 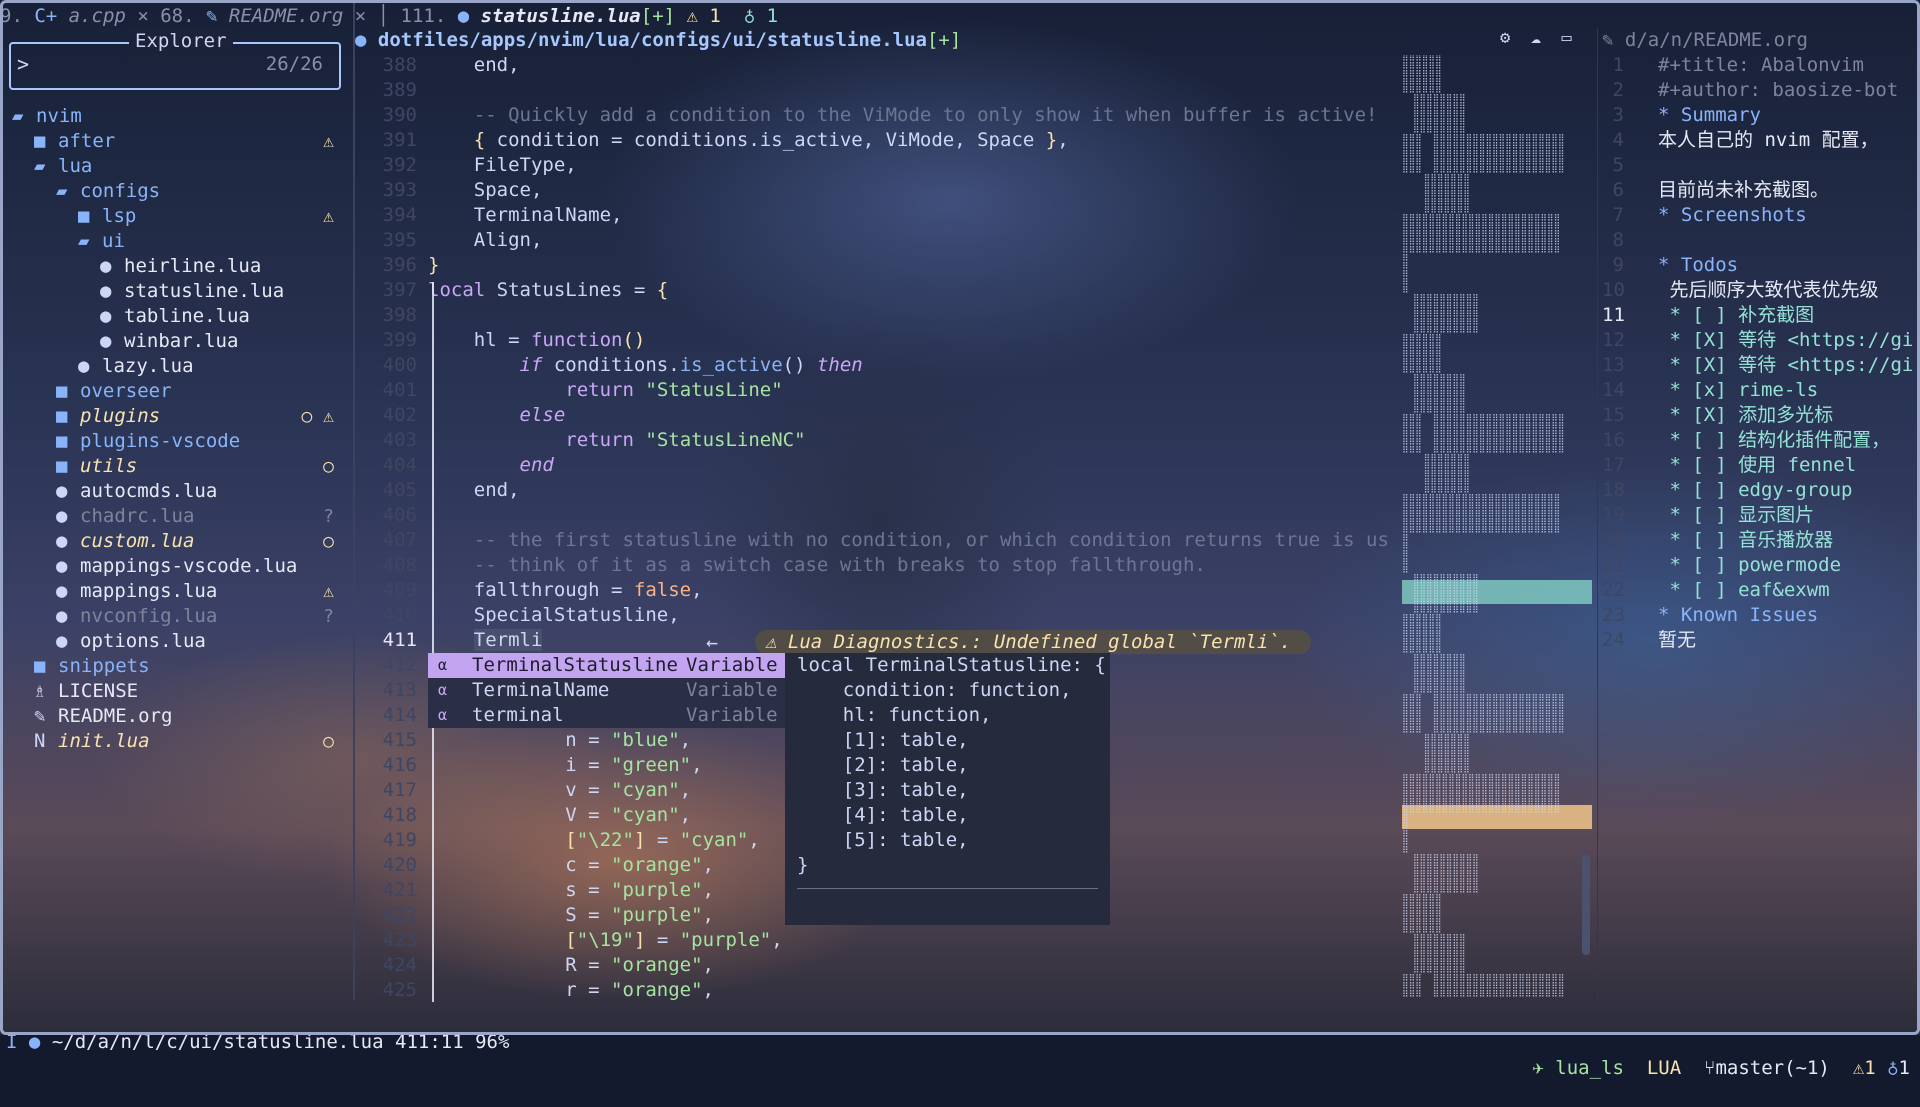 I want to click on completion-item: α TerminalName Variable, so click(x=606, y=690).